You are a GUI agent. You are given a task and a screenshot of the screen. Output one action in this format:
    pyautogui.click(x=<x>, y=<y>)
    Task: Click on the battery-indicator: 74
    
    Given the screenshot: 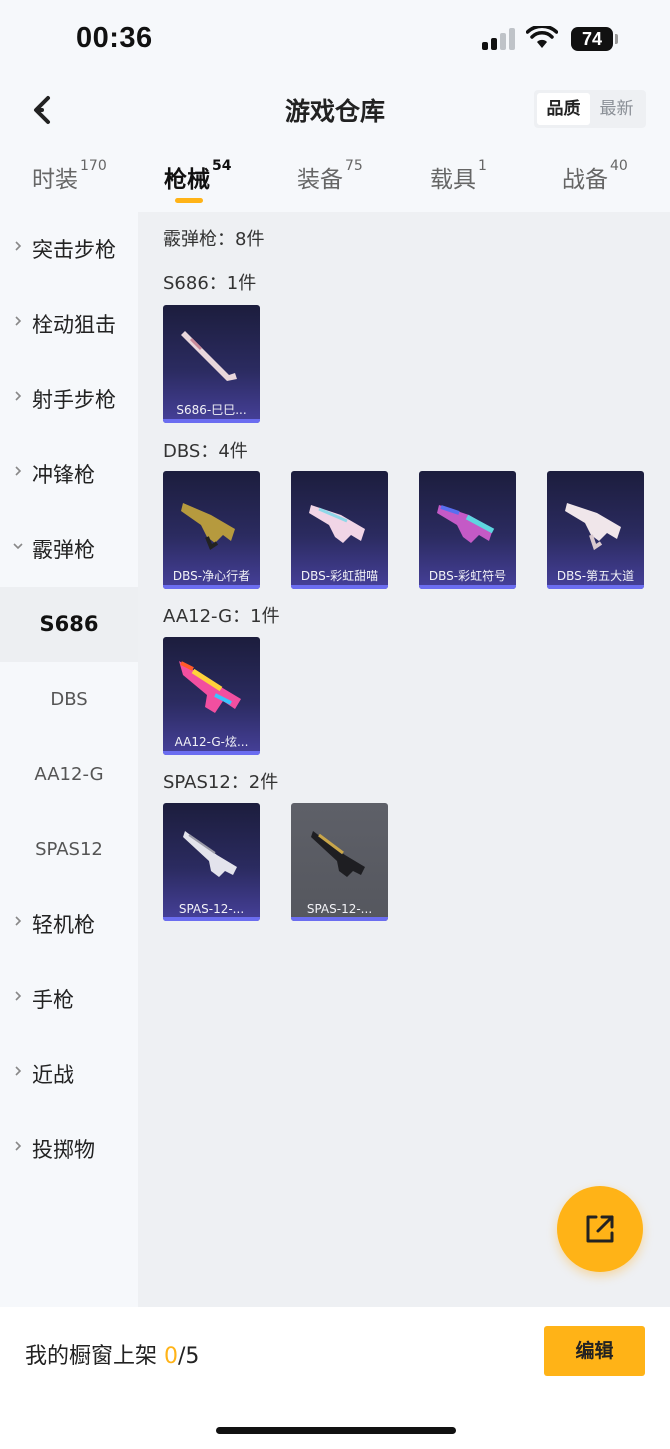 What is the action you would take?
    pyautogui.click(x=592, y=39)
    